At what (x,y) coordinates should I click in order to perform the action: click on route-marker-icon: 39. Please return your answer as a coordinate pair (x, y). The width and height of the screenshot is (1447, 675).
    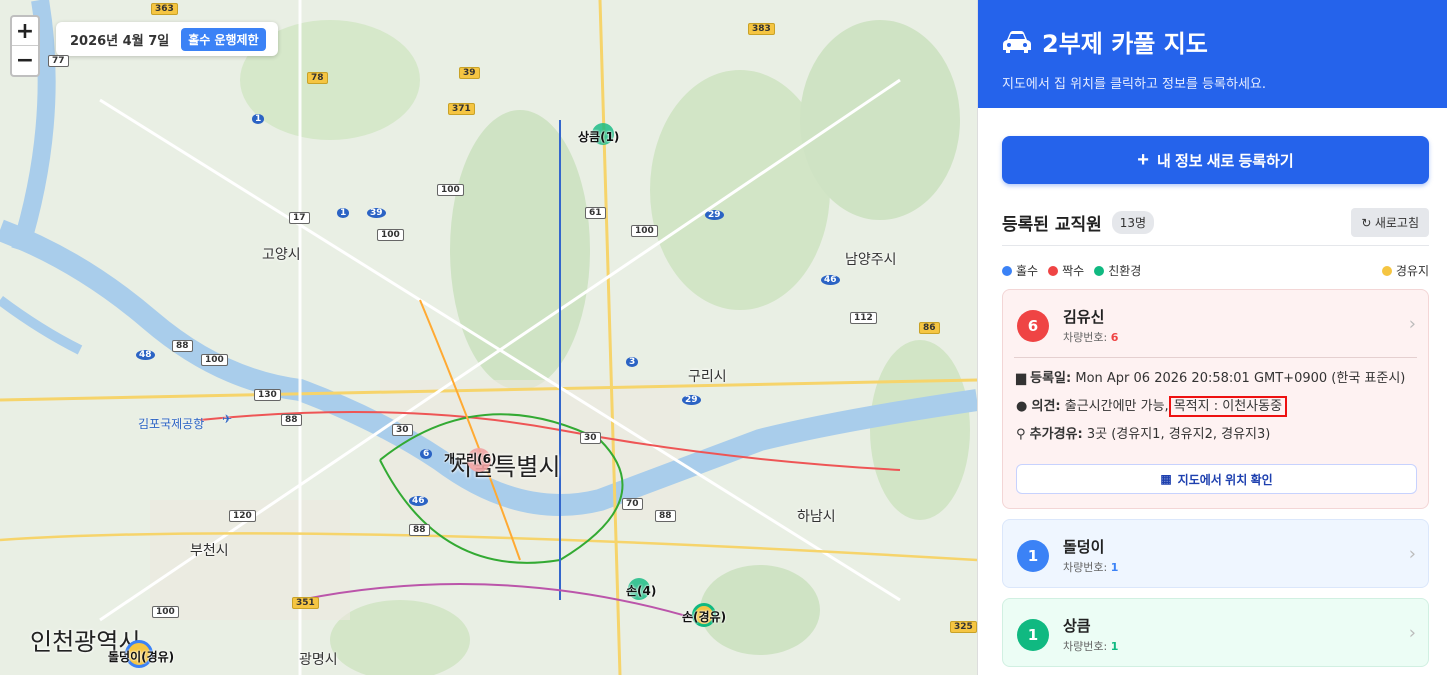
    Looking at the image, I should click on (376, 213).